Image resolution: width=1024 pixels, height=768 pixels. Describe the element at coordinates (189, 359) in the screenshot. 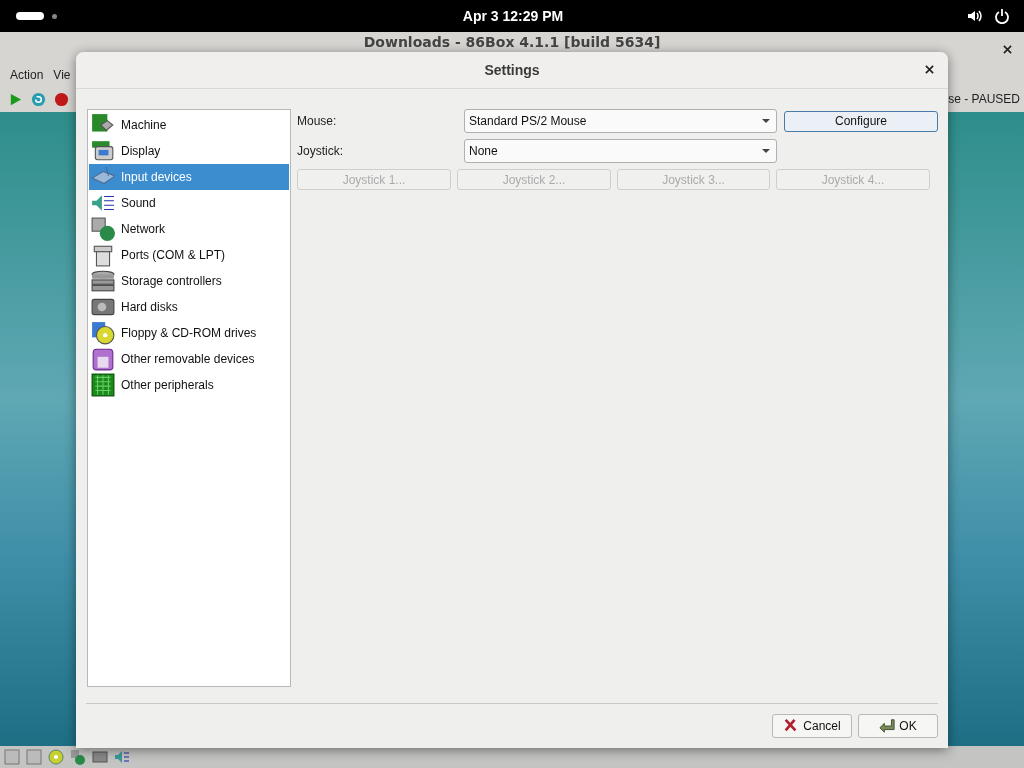

I see `sidebar-item: Other removable devices` at that location.